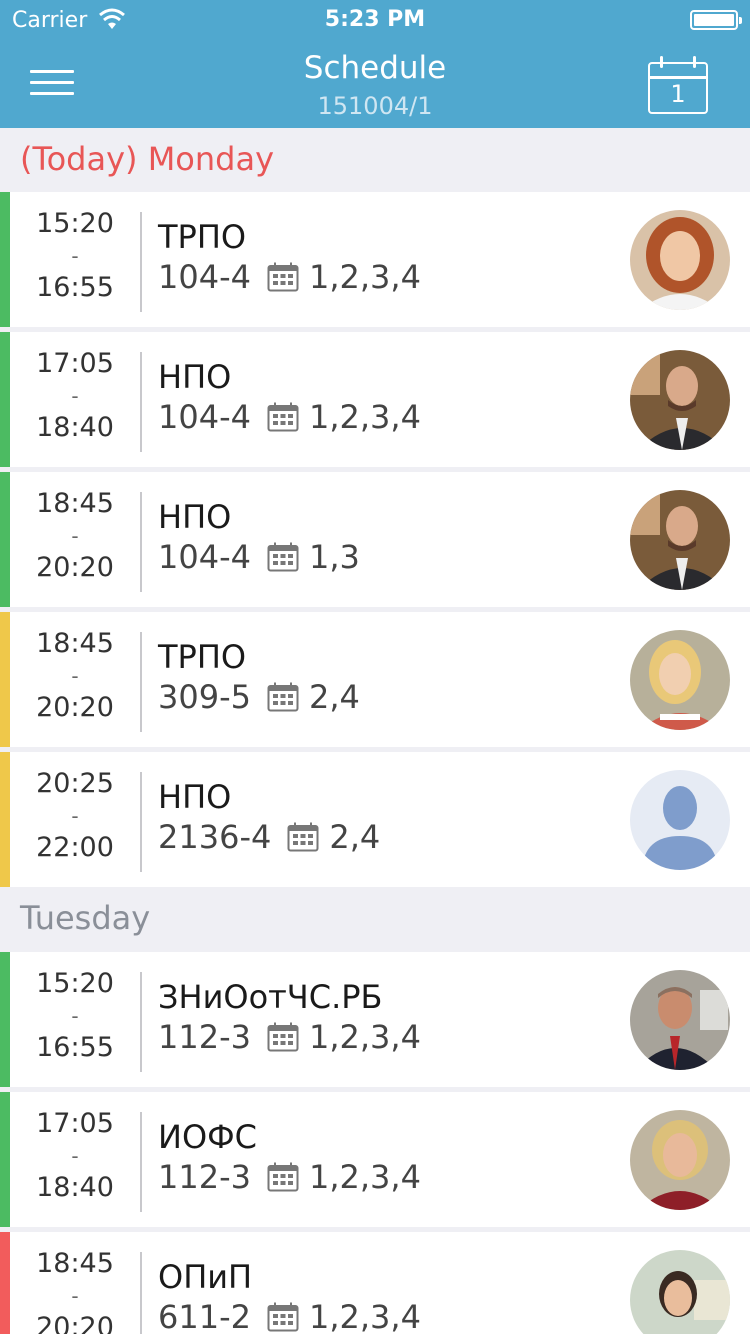 The height and width of the screenshot is (1334, 750). What do you see at coordinates (375, 919) in the screenshot?
I see `section-header-tuesday: Tuesday` at bounding box center [375, 919].